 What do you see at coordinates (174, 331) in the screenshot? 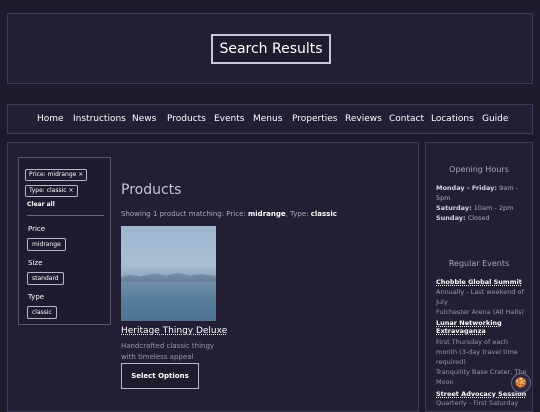
I see `product-name-link: Heritage Thingy Deluxe` at bounding box center [174, 331].